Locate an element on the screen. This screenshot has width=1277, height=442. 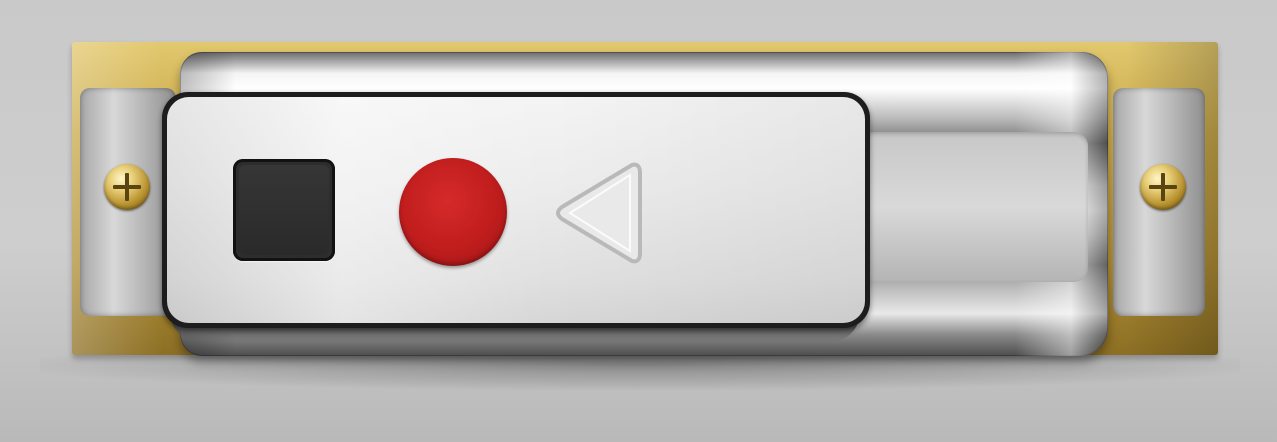
left-screw-icon is located at coordinates (127, 187).